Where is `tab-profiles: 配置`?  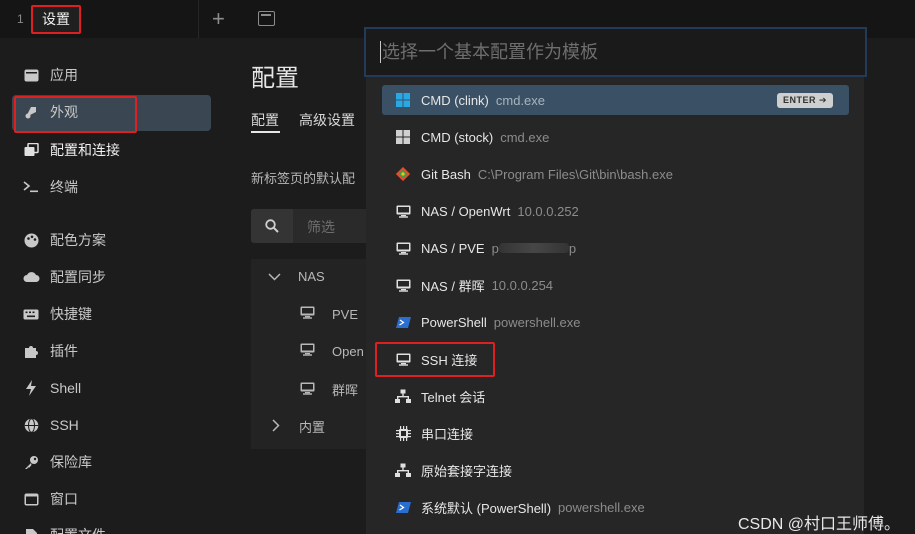
tab-profiles: 配置 is located at coordinates (265, 120).